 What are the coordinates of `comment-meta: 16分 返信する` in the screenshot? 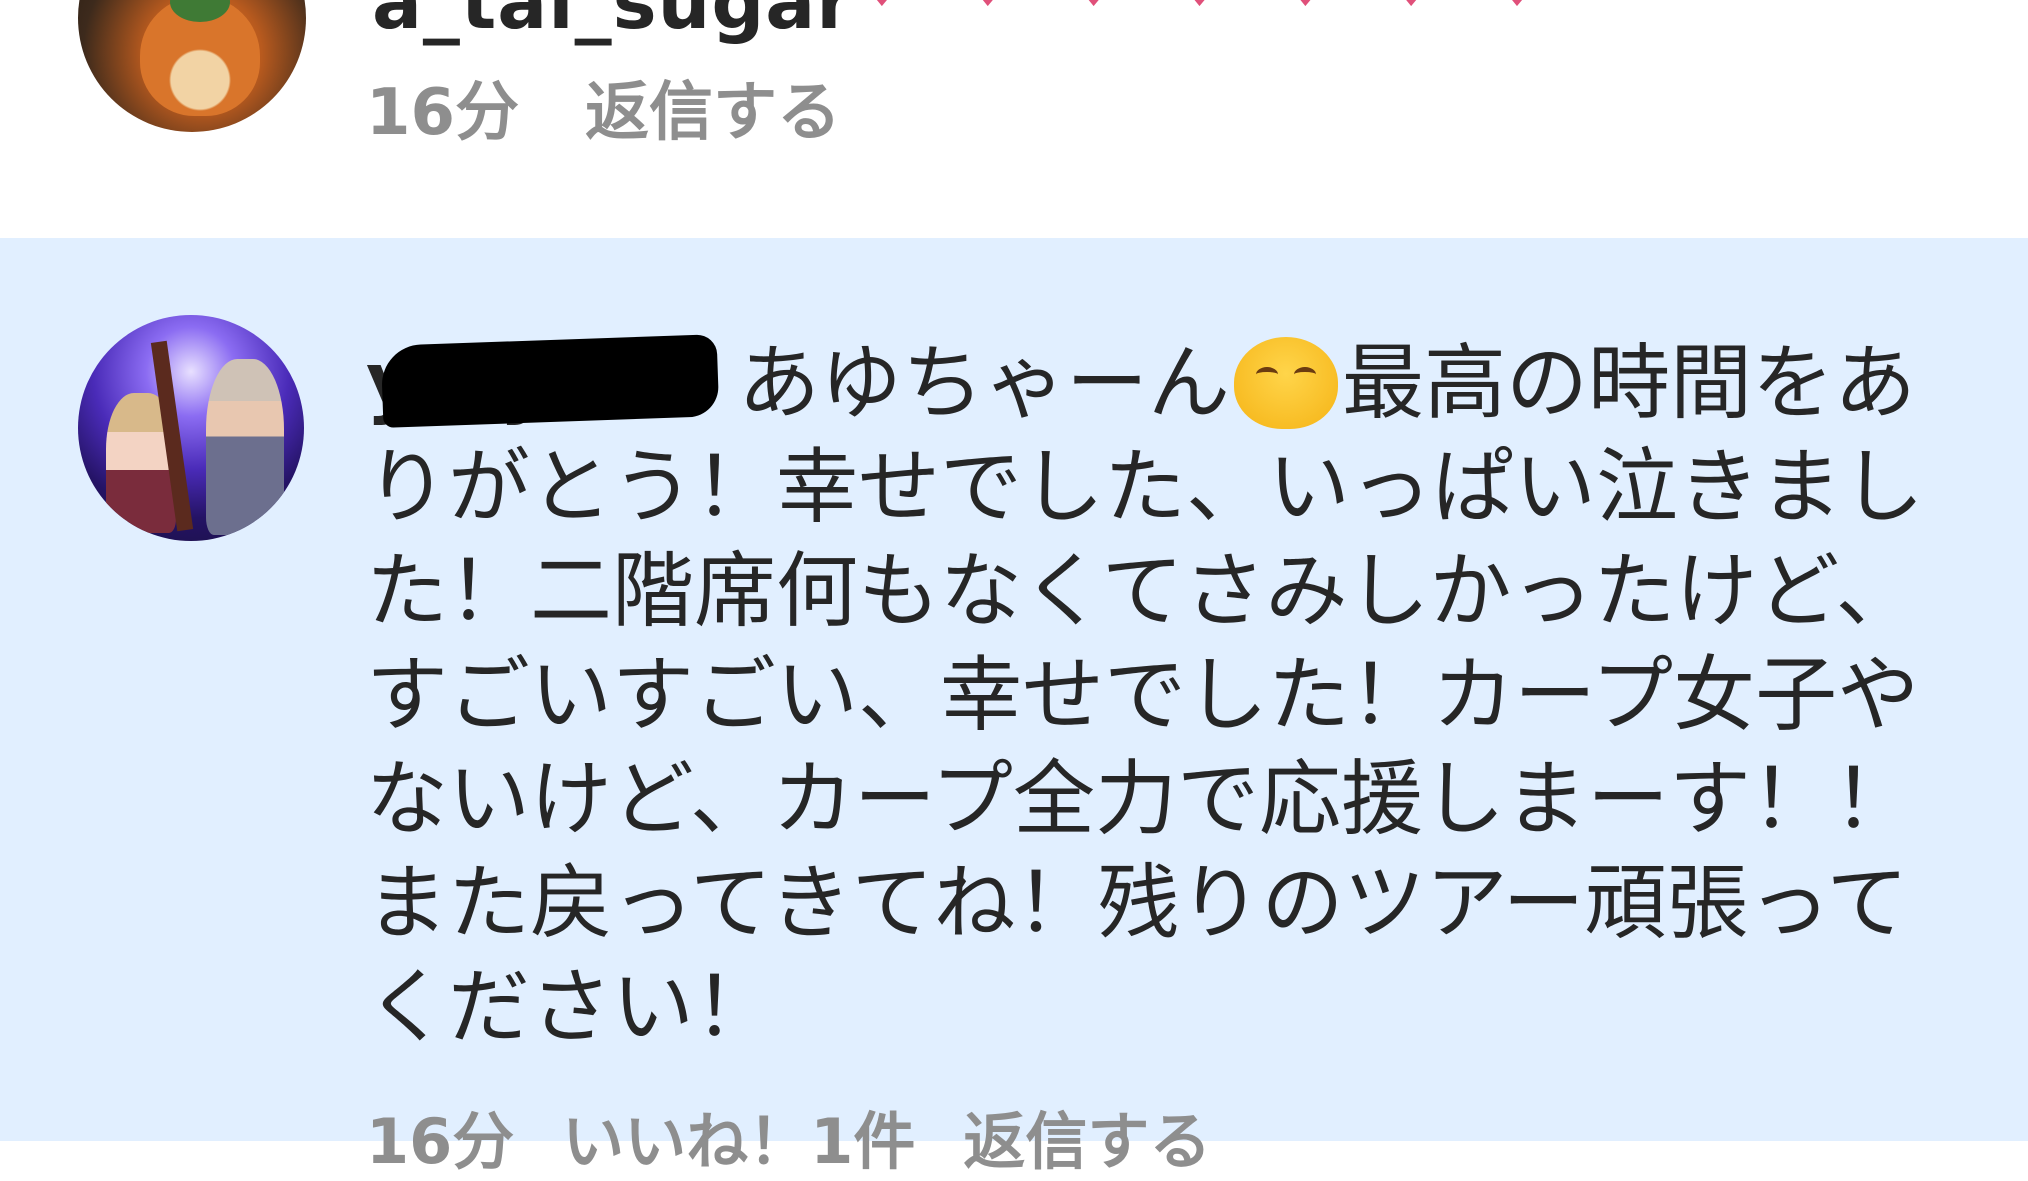 It's located at (603, 107).